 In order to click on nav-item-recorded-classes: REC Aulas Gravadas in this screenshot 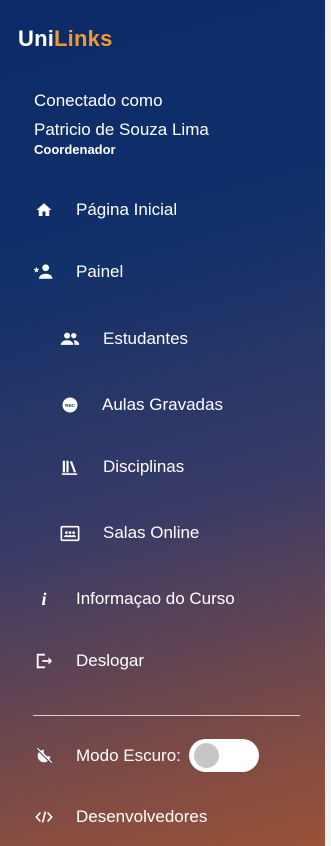, I will do `click(141, 405)`.